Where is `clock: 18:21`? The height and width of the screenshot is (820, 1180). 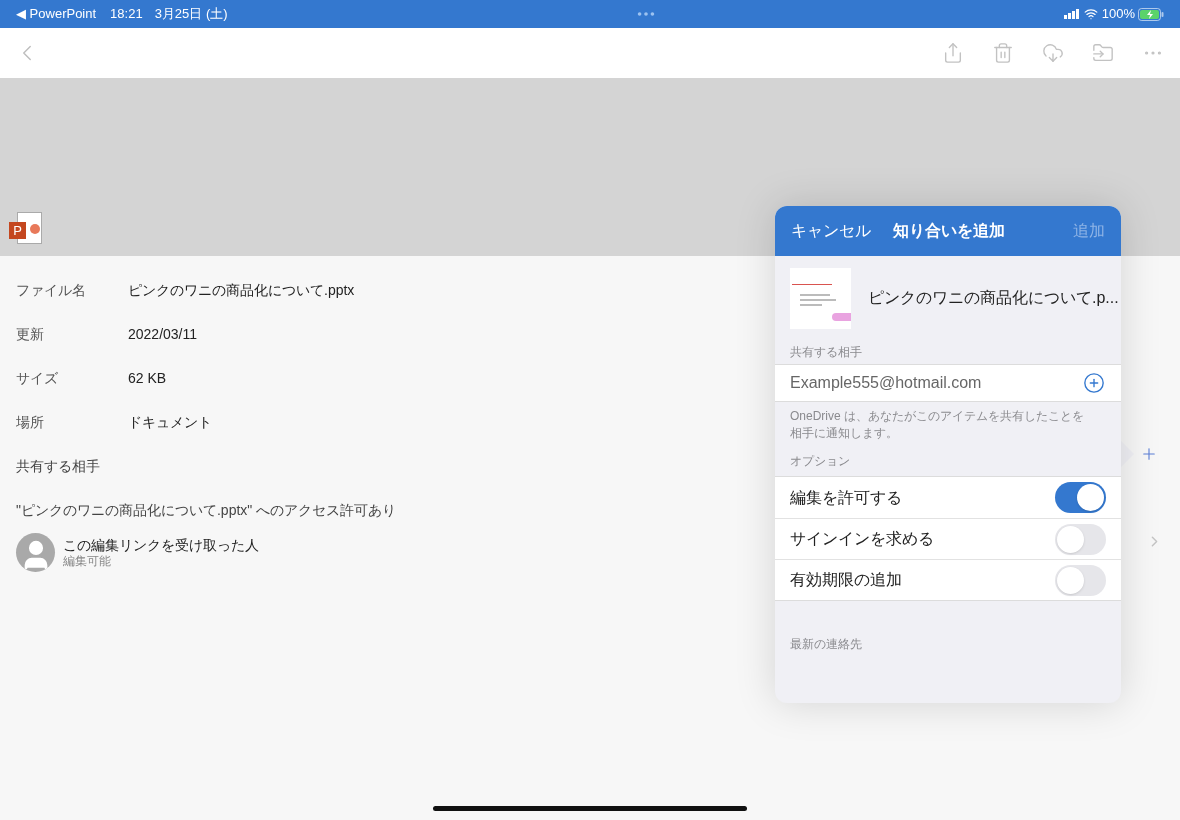
clock: 18:21 is located at coordinates (126, 14).